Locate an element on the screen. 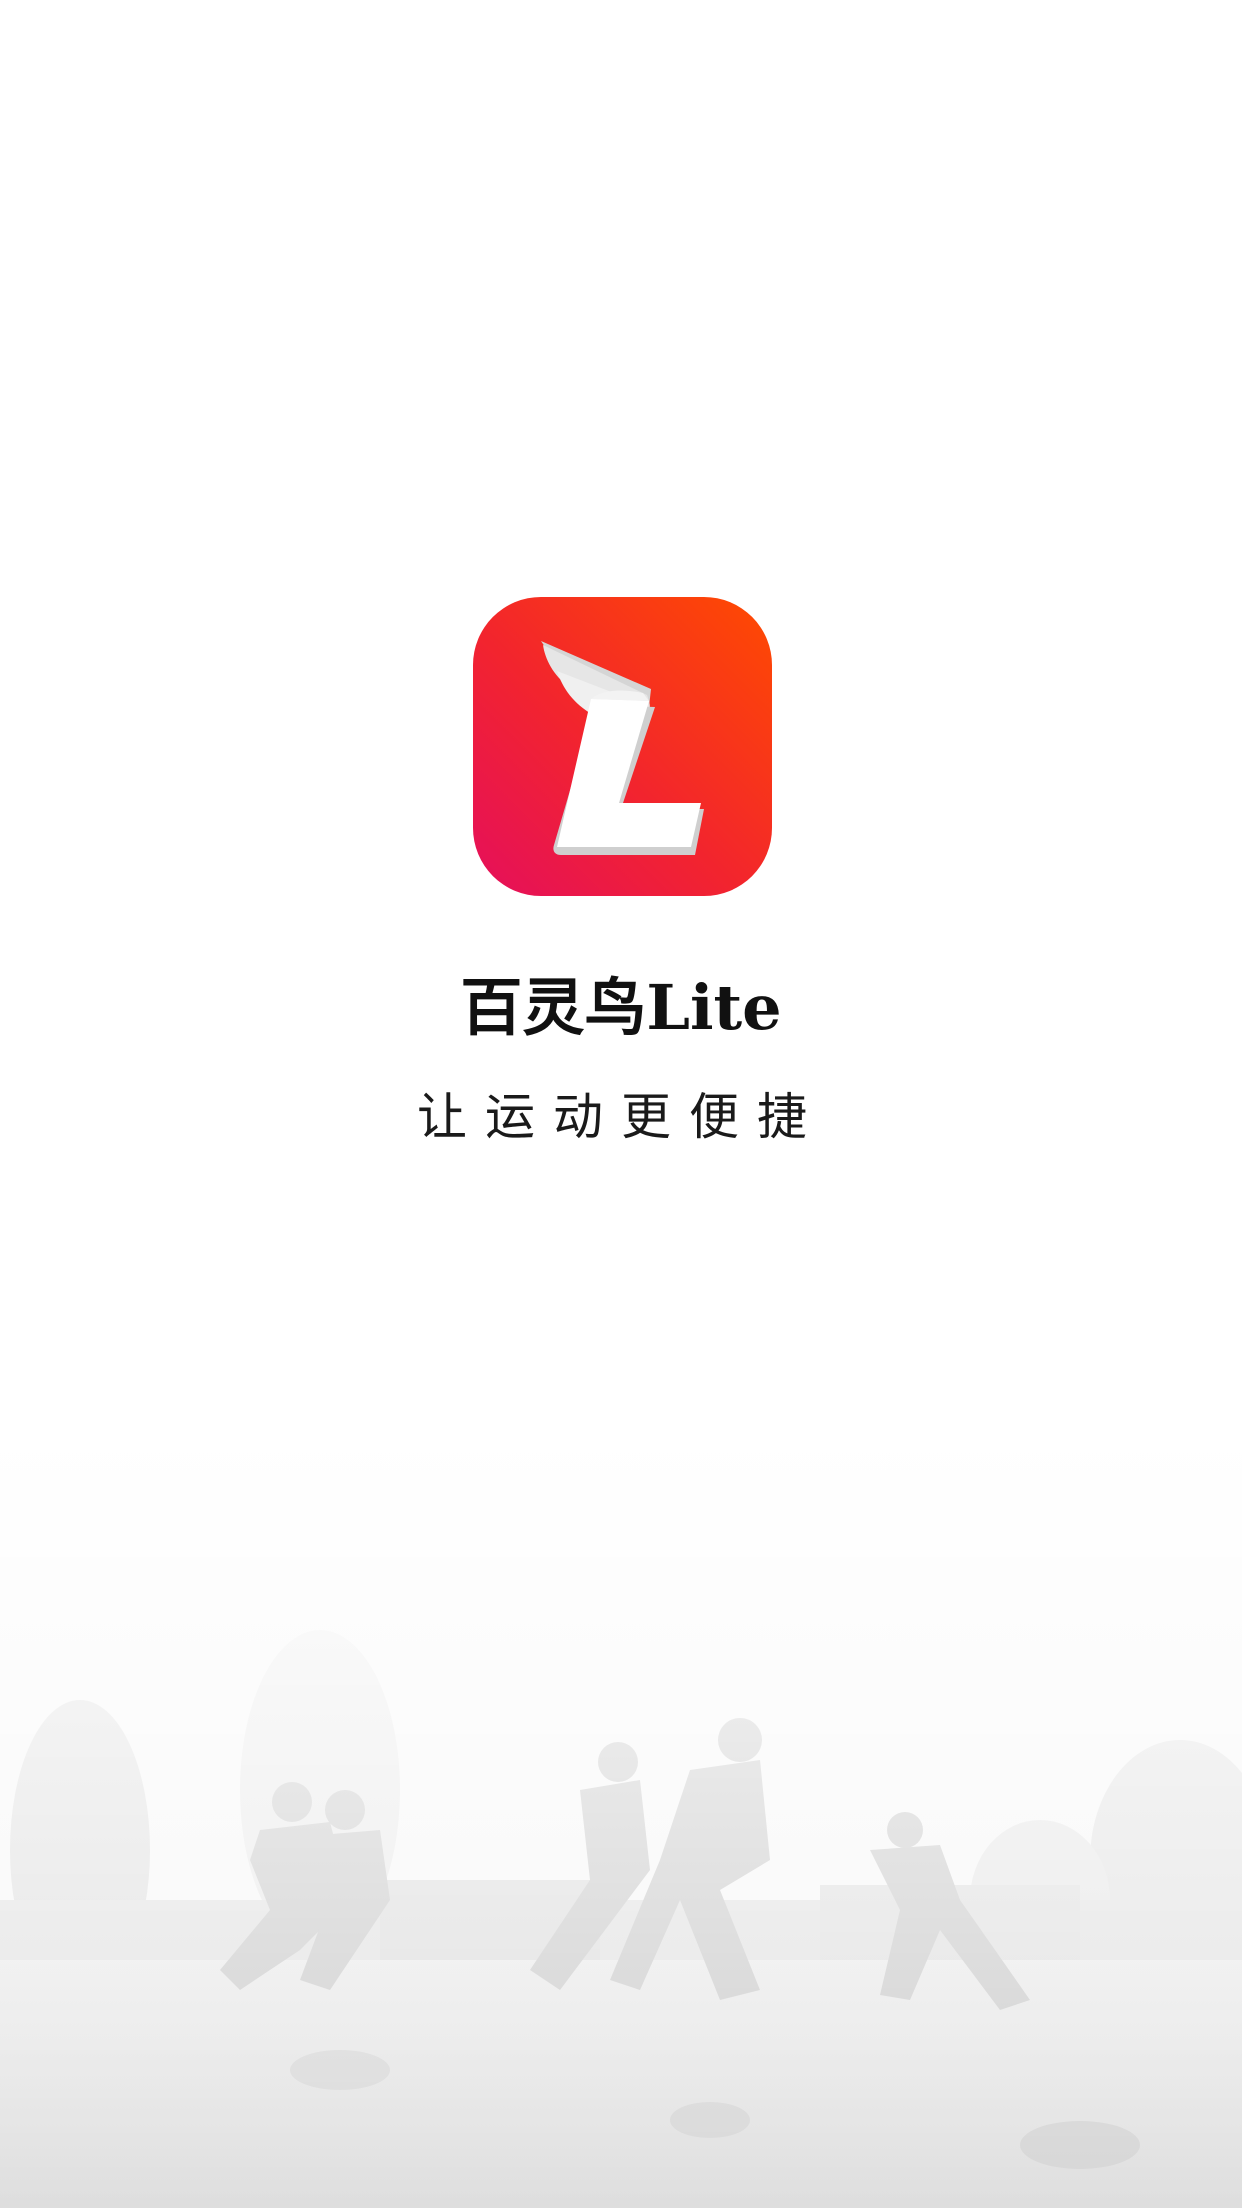  app-name: 百灵鸟Lite is located at coordinates (621, 1007).